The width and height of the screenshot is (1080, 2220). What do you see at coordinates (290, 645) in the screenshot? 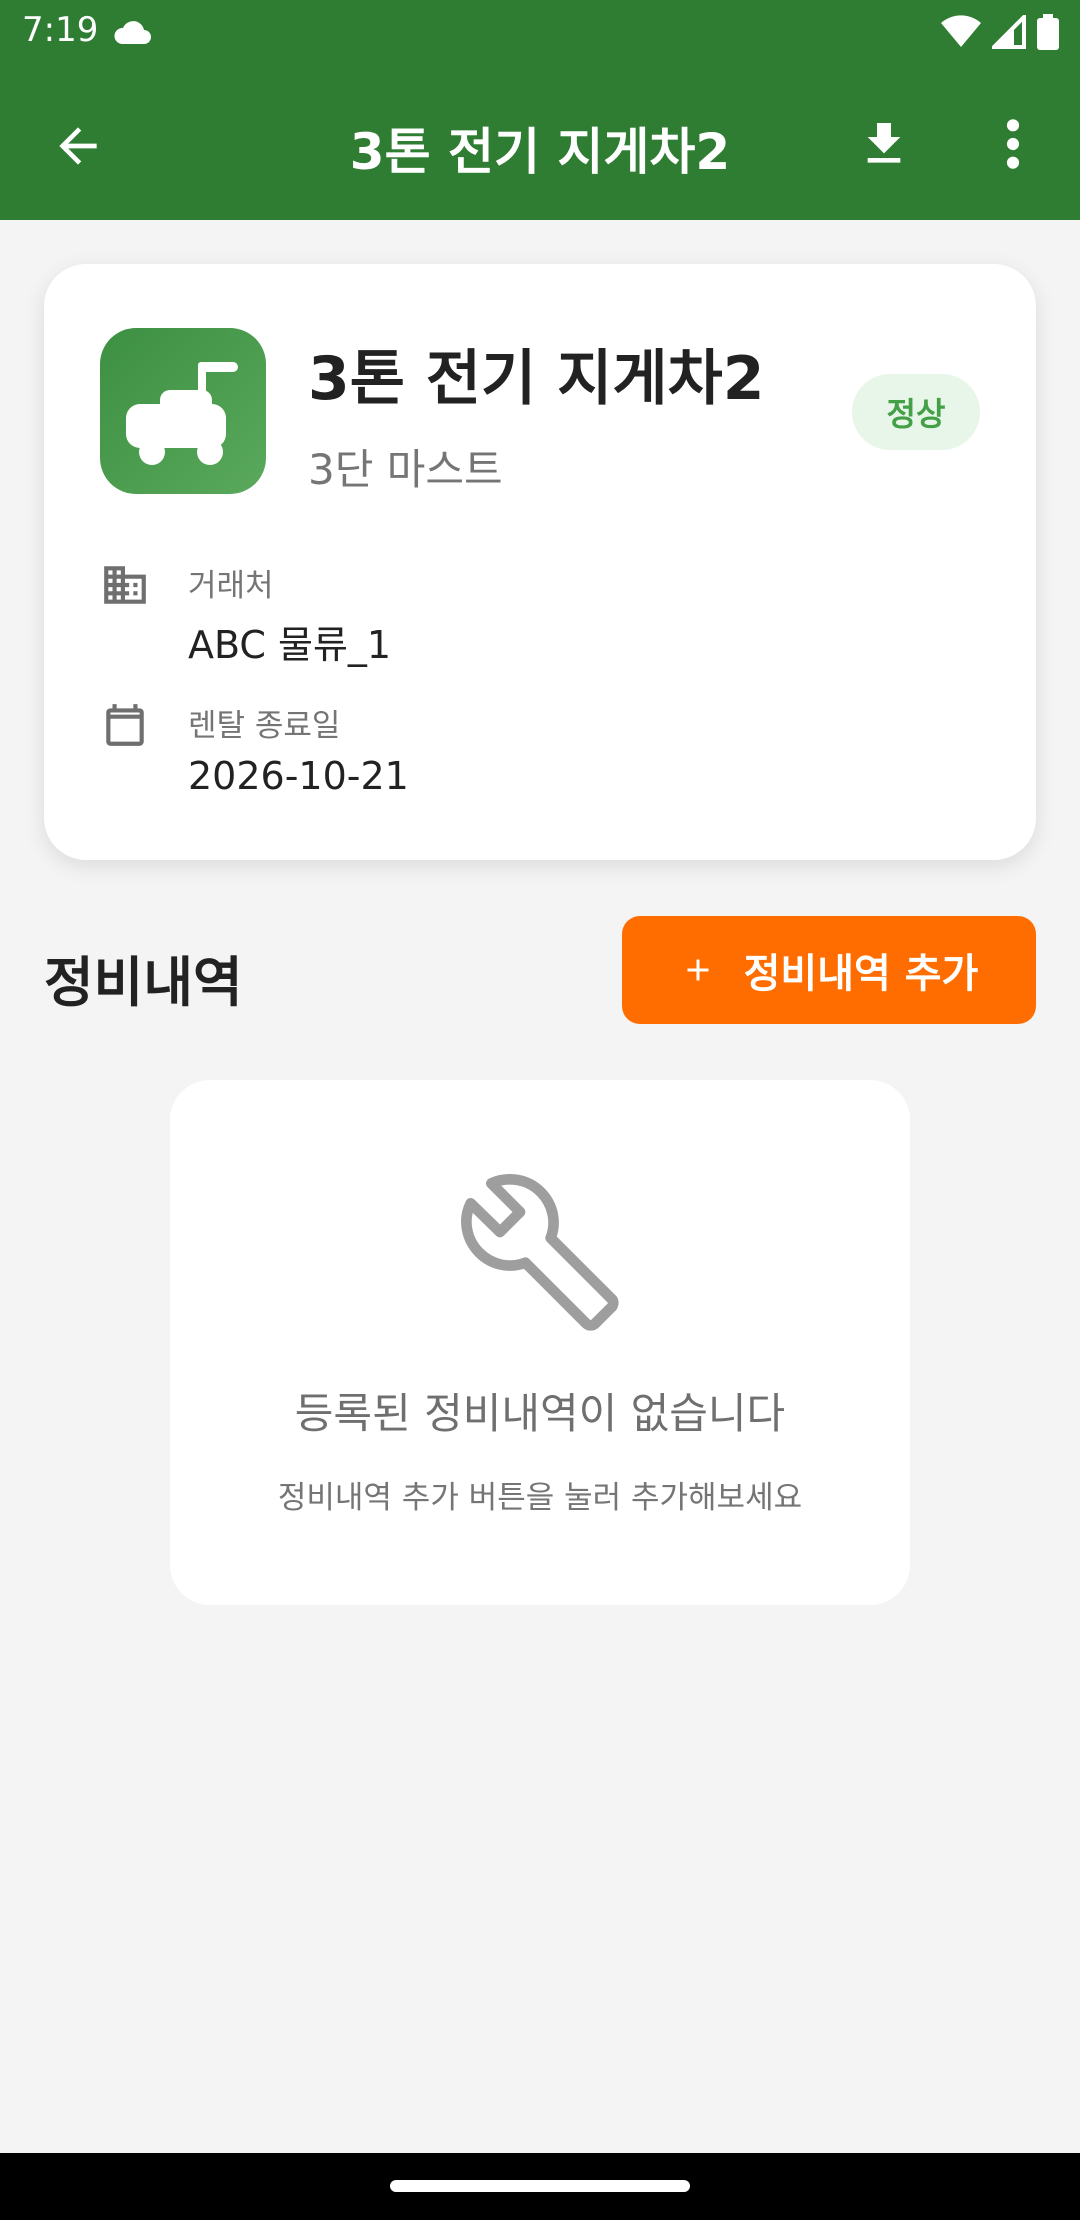
I see `client-value: ABC 물류_1` at bounding box center [290, 645].